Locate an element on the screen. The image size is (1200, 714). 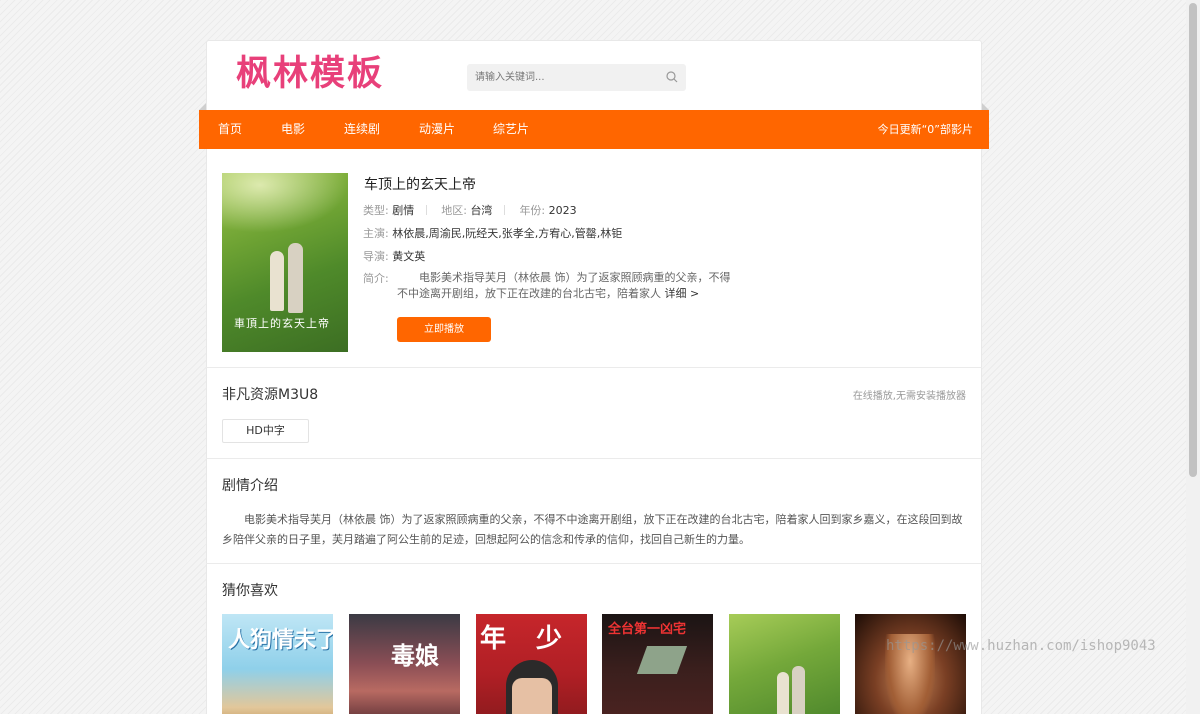
type-label: 类型: is located at coordinates (376, 210).